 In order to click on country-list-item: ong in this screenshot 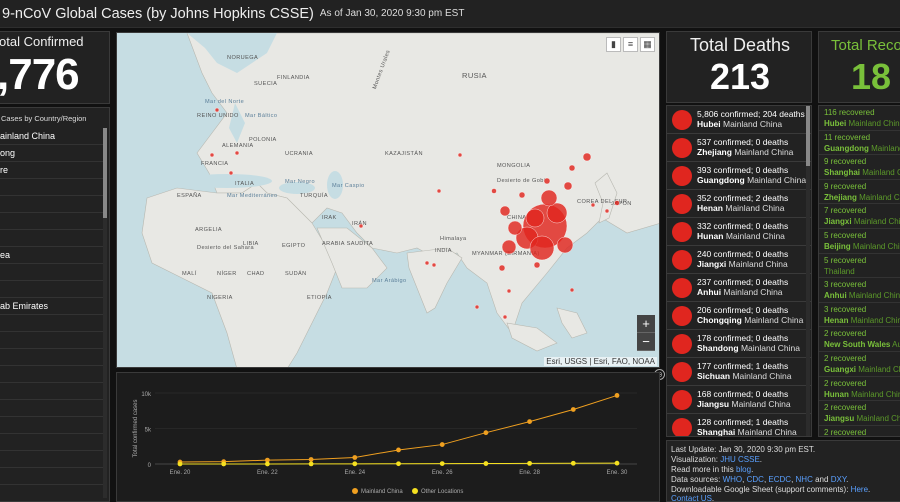, I will do `click(52, 153)`.